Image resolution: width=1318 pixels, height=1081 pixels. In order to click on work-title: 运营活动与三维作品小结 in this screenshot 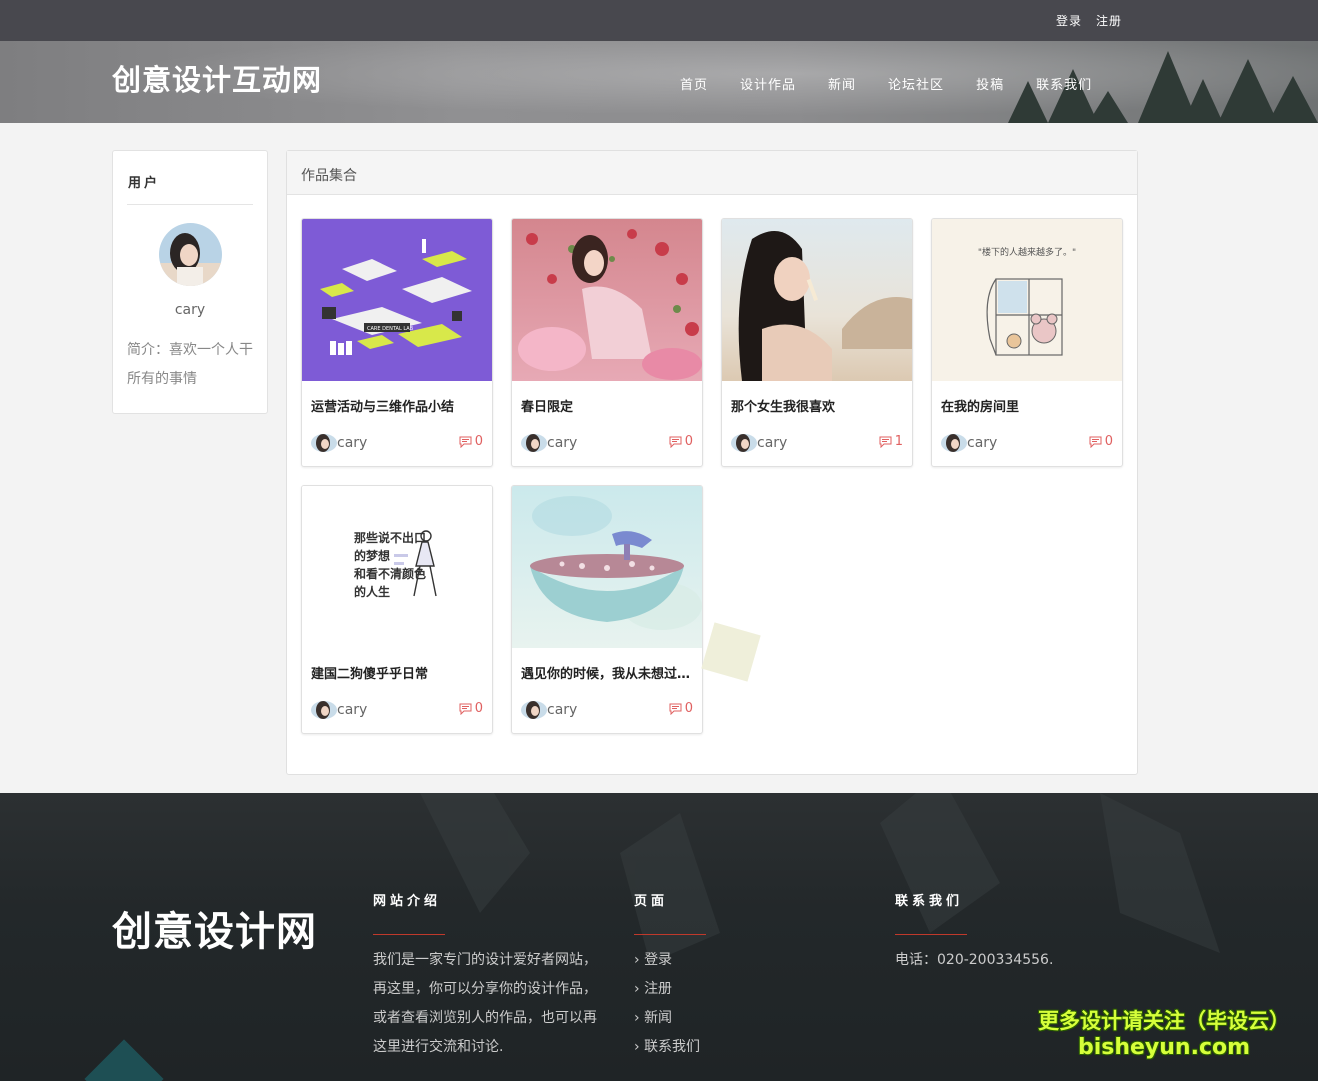, I will do `click(397, 405)`.